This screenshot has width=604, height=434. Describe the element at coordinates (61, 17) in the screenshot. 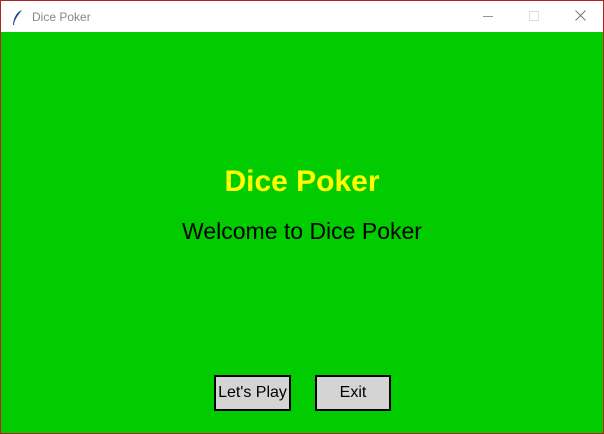

I see `window-title: Dice Poker` at that location.